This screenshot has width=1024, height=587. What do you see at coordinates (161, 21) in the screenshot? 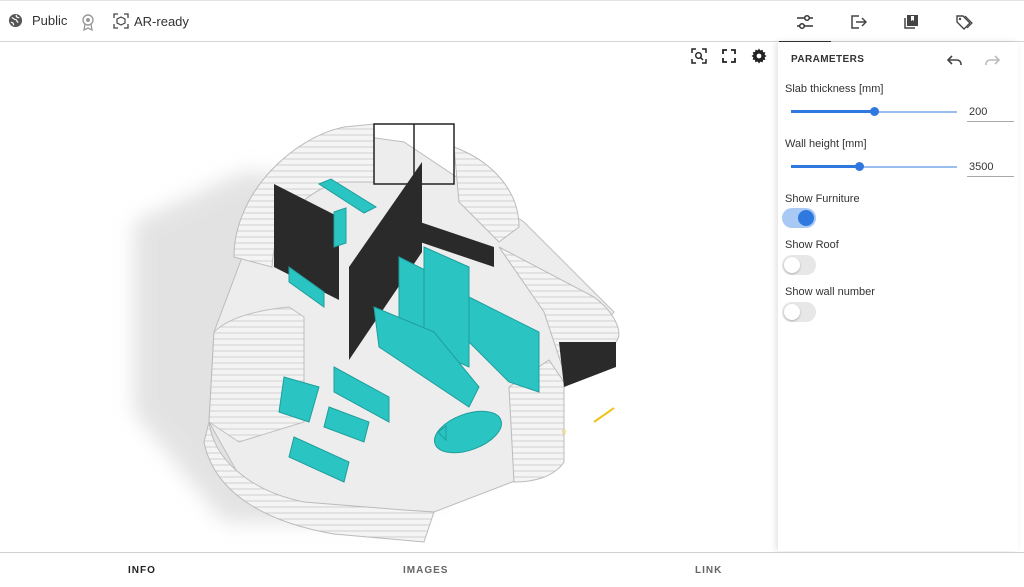
I see `ar-label: AR-ready` at bounding box center [161, 21].